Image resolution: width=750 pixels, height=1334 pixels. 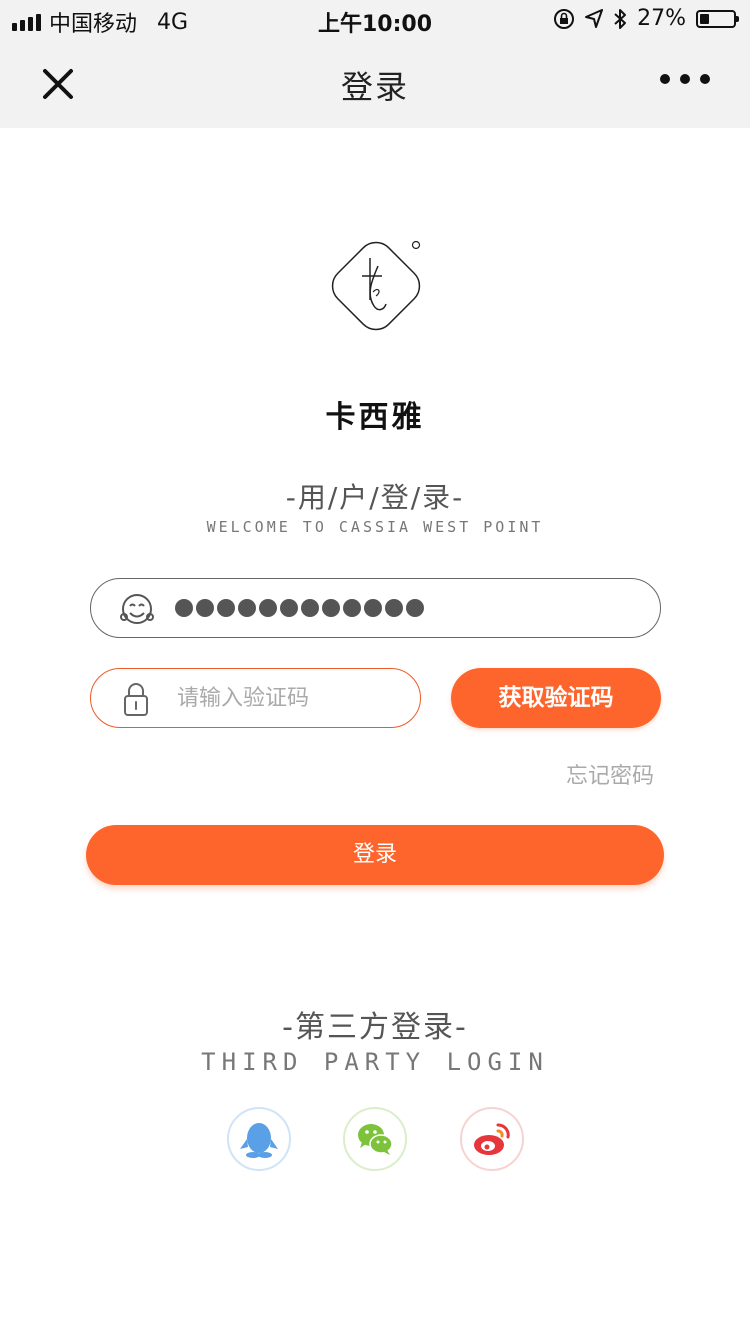 What do you see at coordinates (136, 699) in the screenshot?
I see `lock-icon` at bounding box center [136, 699].